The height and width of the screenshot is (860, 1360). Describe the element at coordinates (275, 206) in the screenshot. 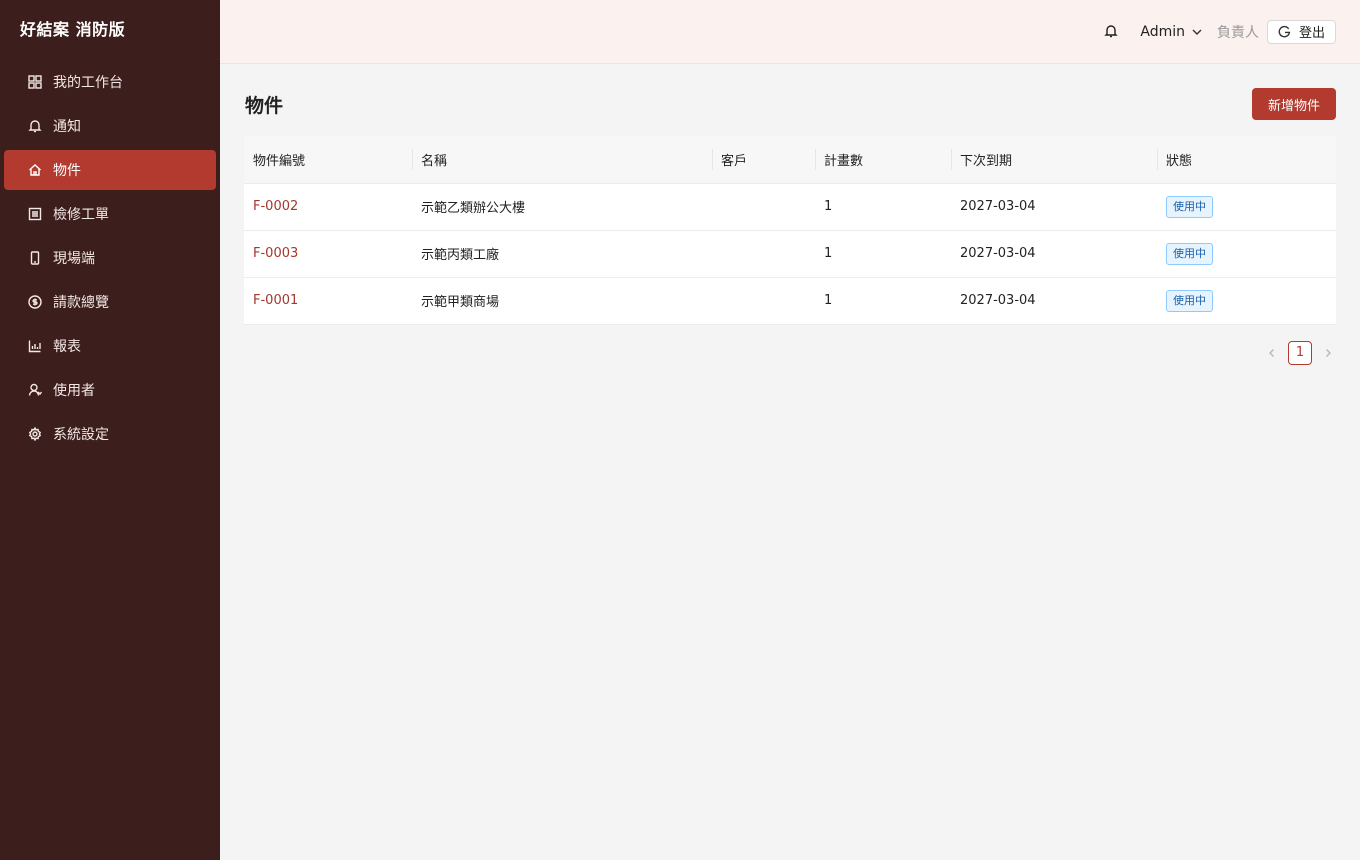

I see `property-code-link: F-0002` at that location.